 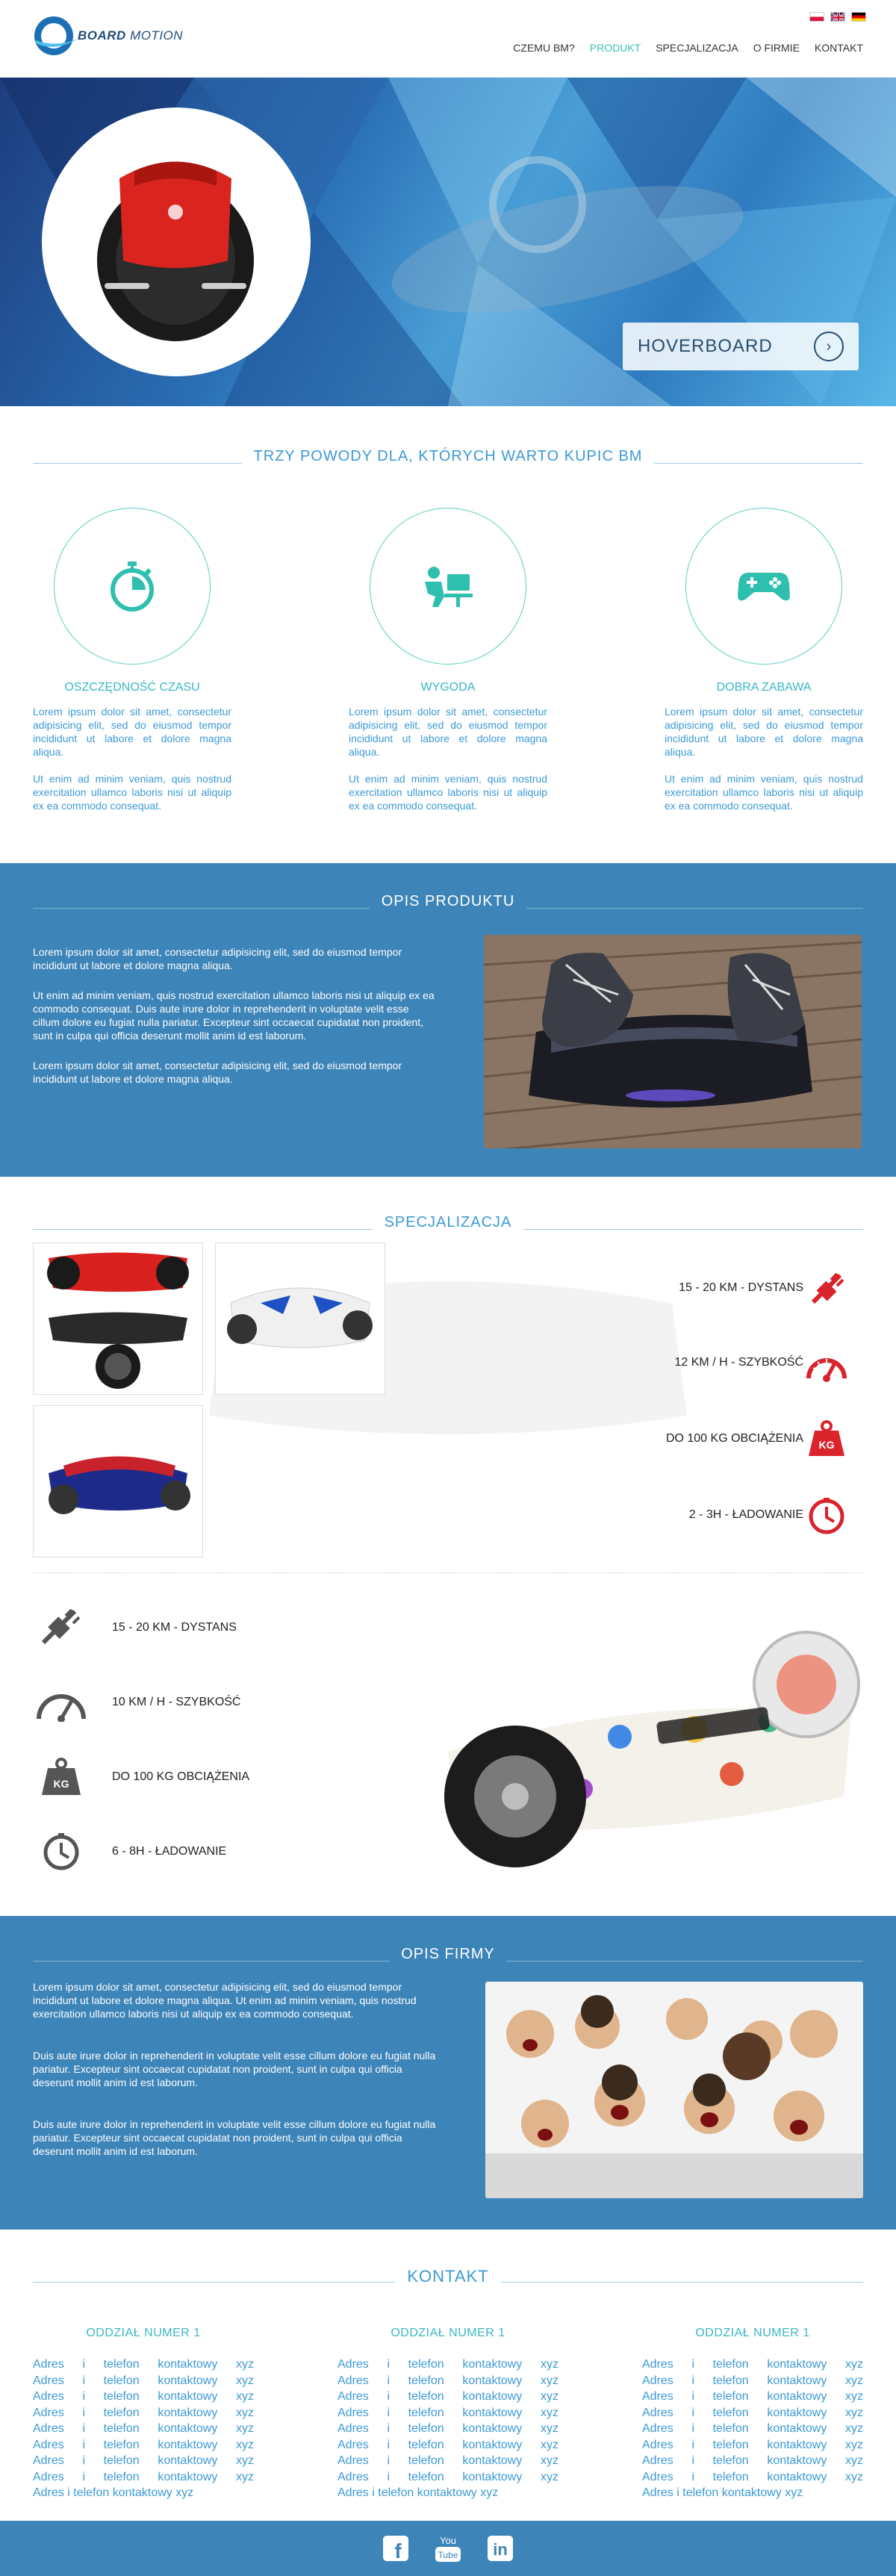 I want to click on specialization-title: SPECJALIZACJA, so click(x=448, y=1222).